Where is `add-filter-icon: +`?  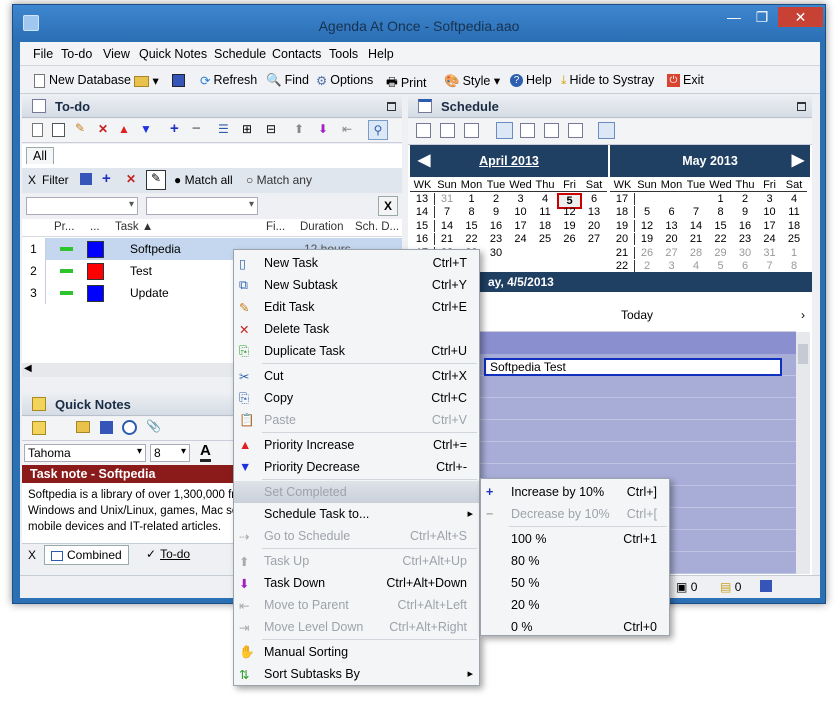
add-filter-icon: + is located at coordinates (106, 178).